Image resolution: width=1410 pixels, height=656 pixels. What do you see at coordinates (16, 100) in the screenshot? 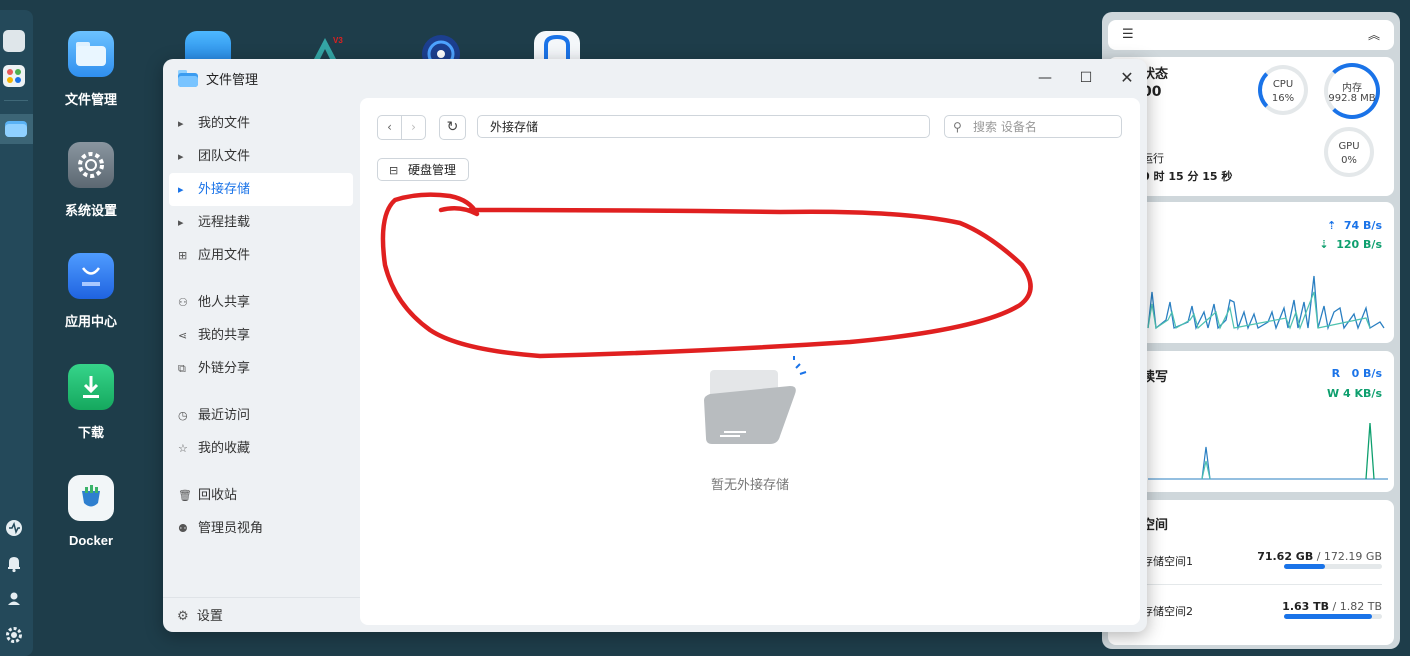
I see `dock-divider` at bounding box center [16, 100].